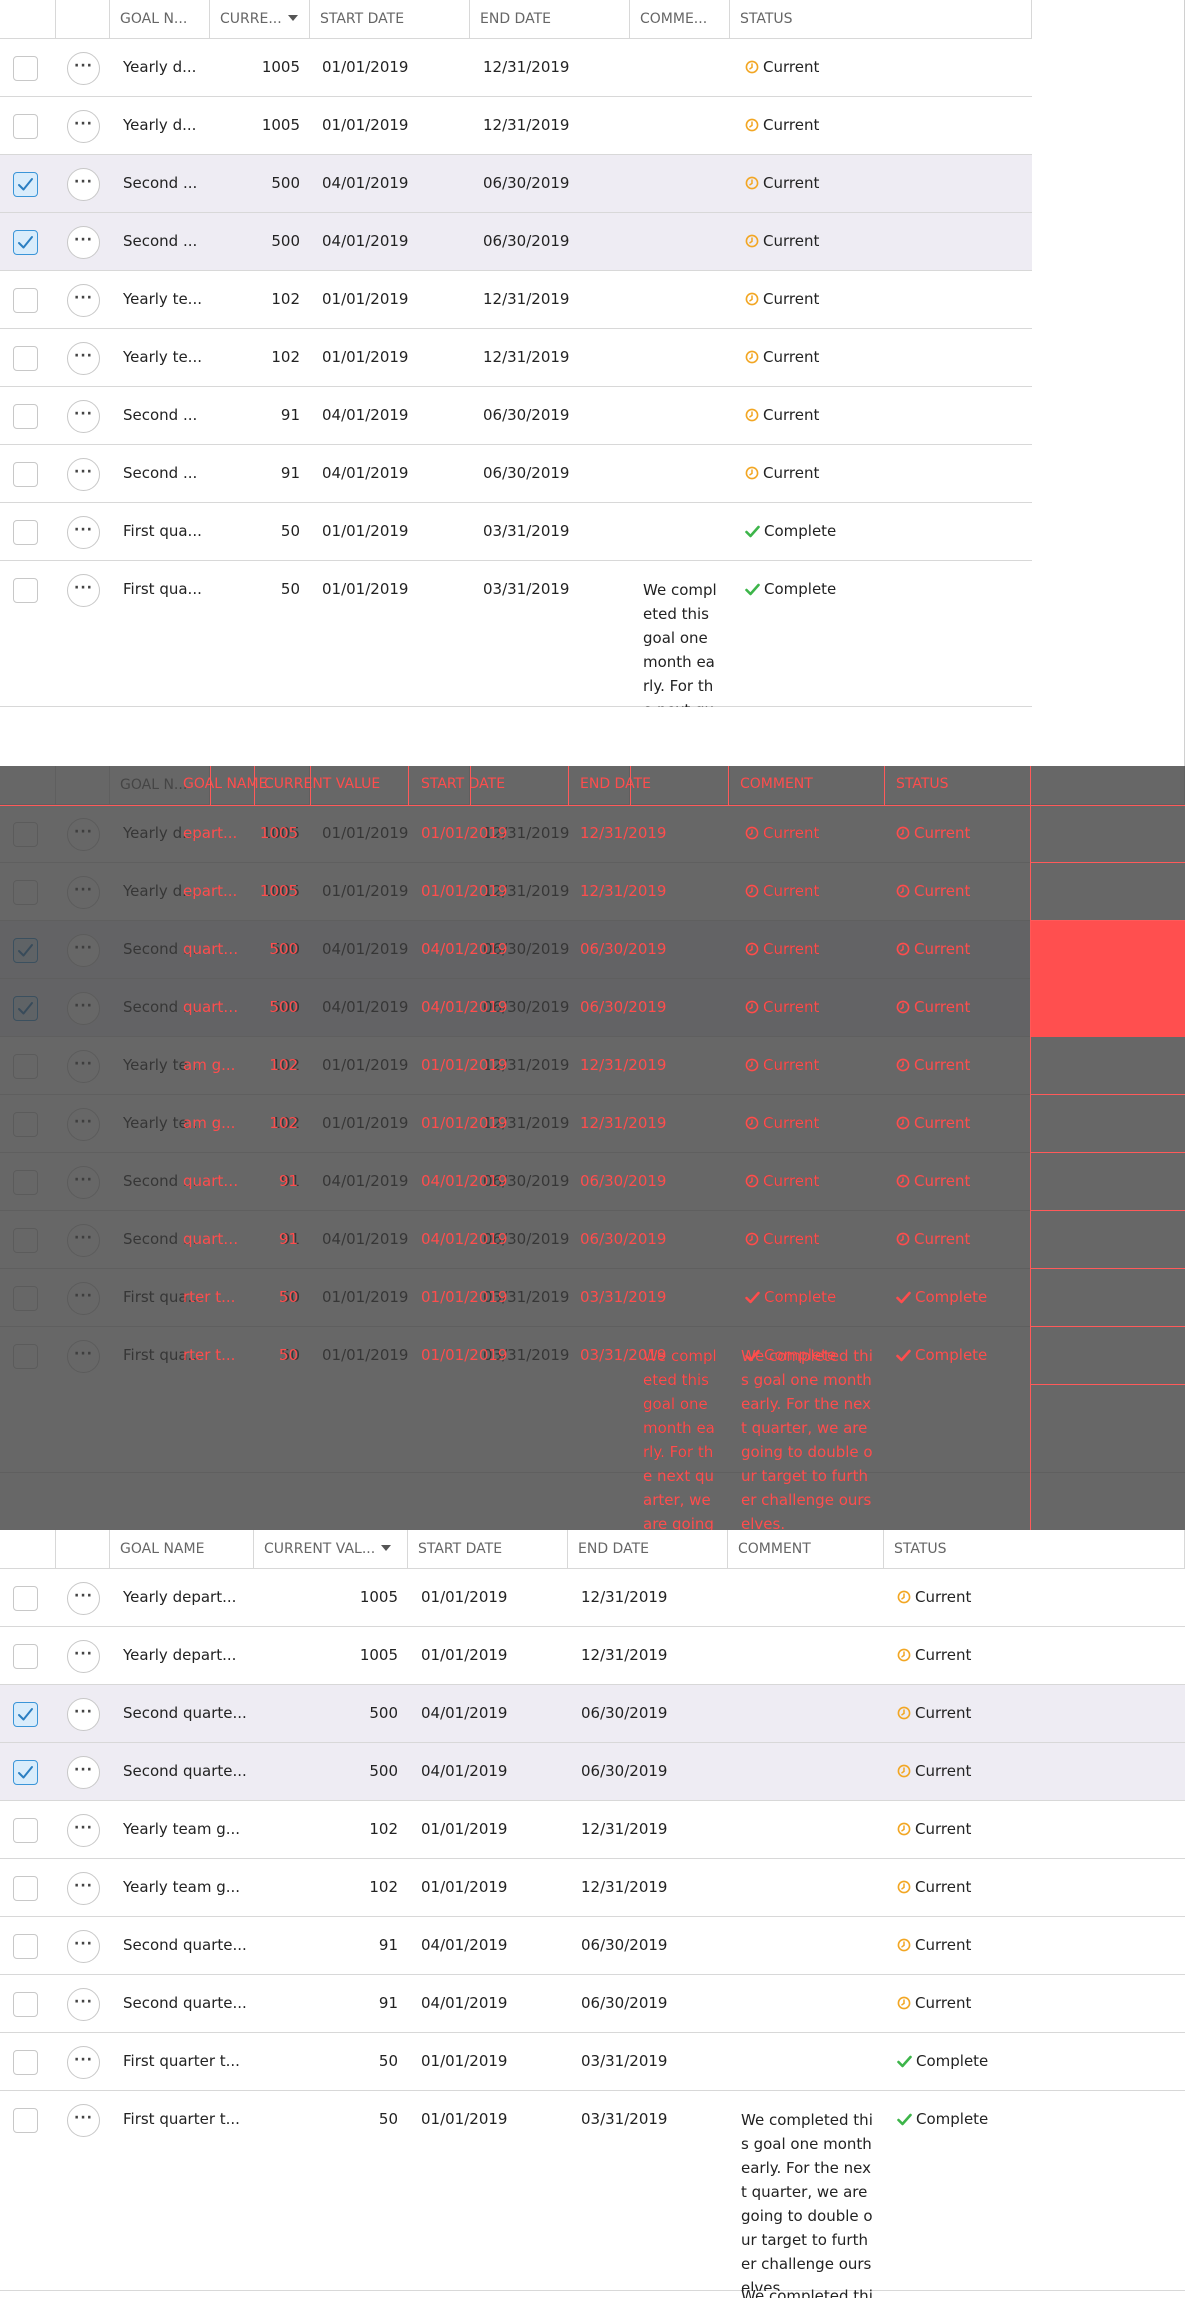 The width and height of the screenshot is (1185, 2298). What do you see at coordinates (383, 1771) in the screenshot?
I see `current-value-cell: 500` at bounding box center [383, 1771].